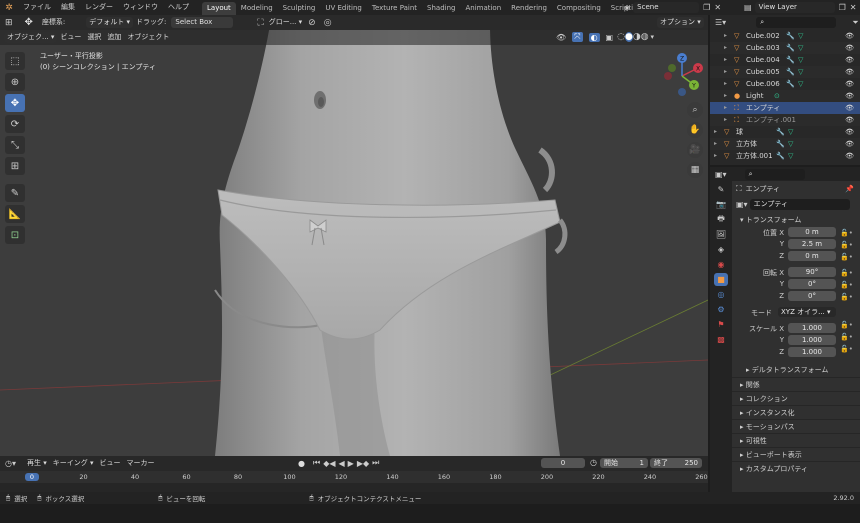  I want to click on property-section-header: ▸ ビューポート表示, so click(796, 454).